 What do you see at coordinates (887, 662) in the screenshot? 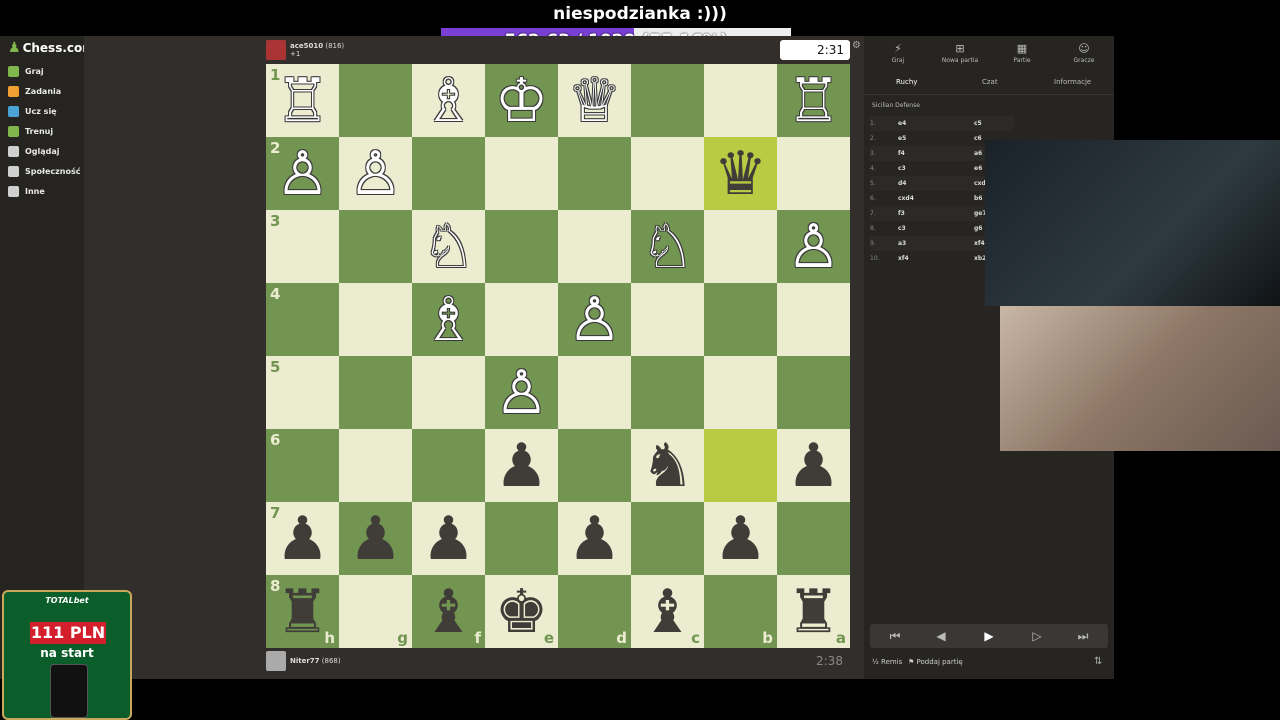
I see `draw-button: ½ Remis` at bounding box center [887, 662].